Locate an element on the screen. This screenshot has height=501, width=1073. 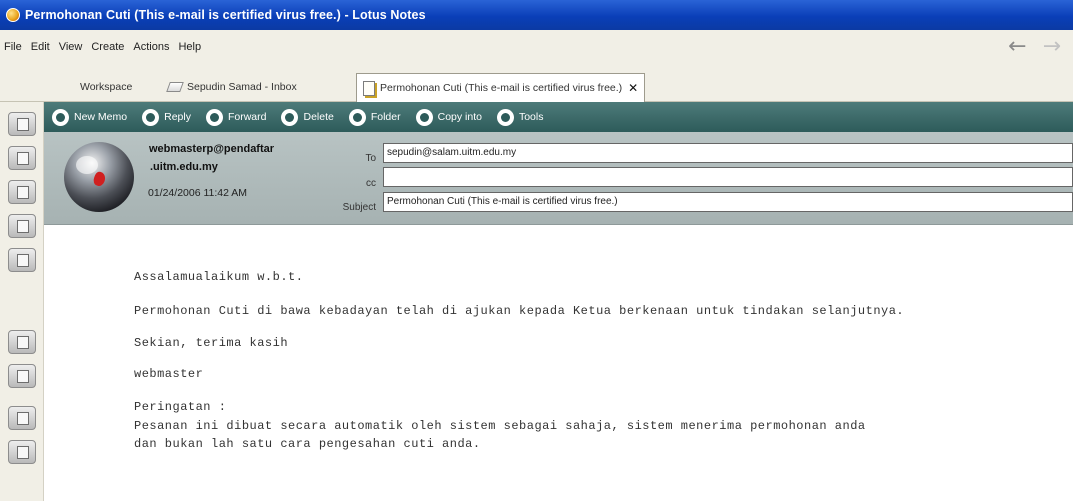
folder-label: Folder is located at coordinates (385, 117).